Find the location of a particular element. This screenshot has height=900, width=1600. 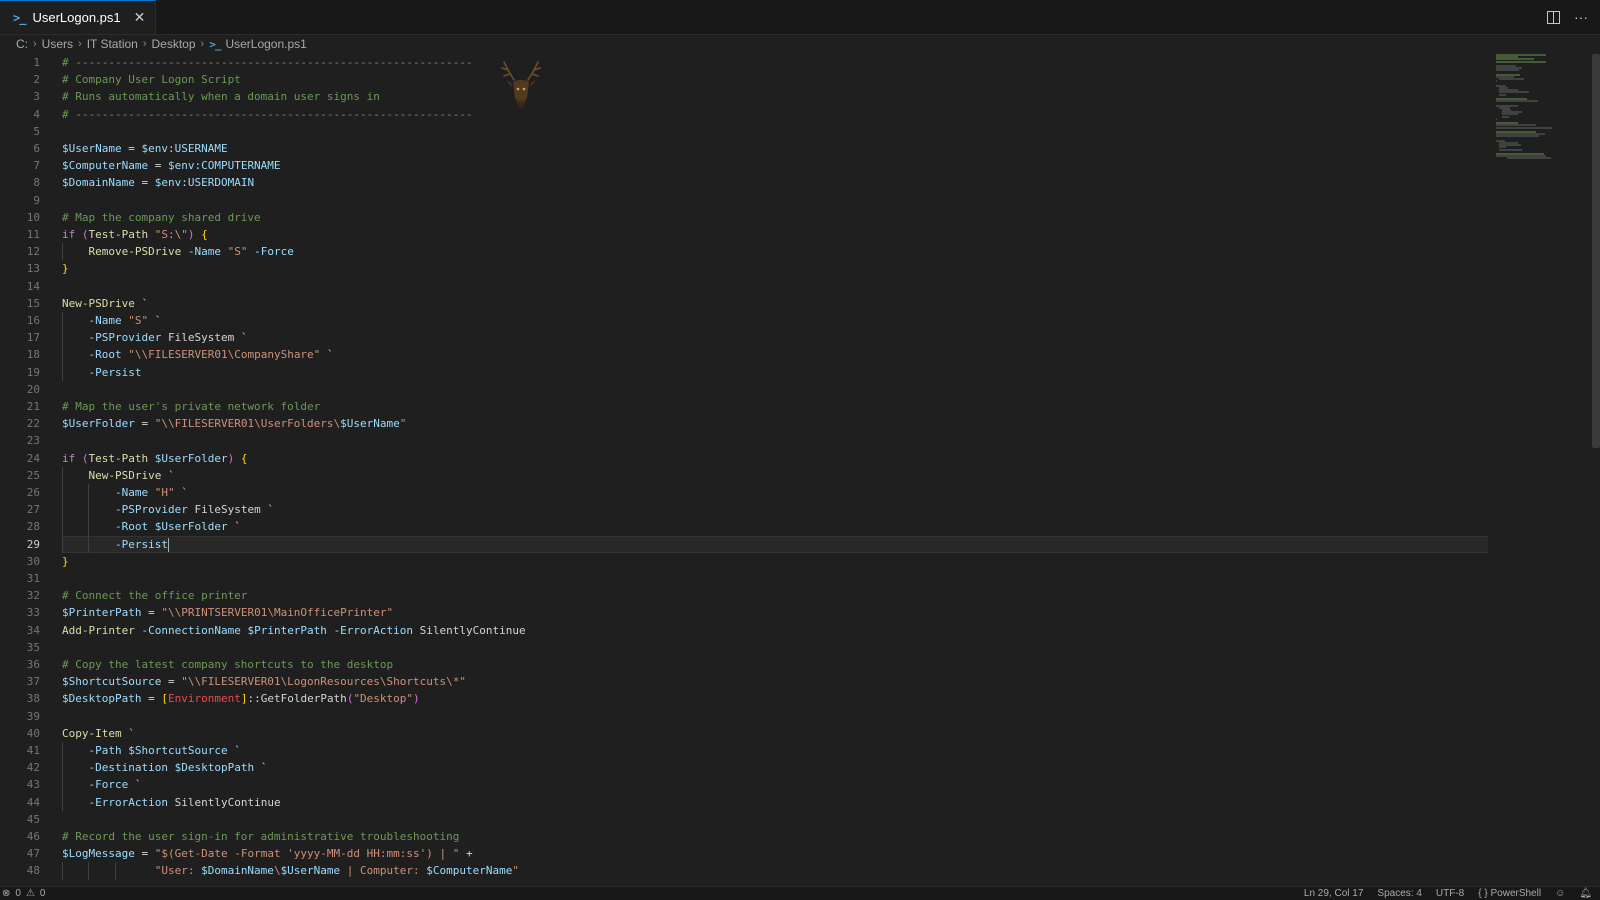

code-text: if (Test-Path $UserFolder) { is located at coordinates (155, 458).